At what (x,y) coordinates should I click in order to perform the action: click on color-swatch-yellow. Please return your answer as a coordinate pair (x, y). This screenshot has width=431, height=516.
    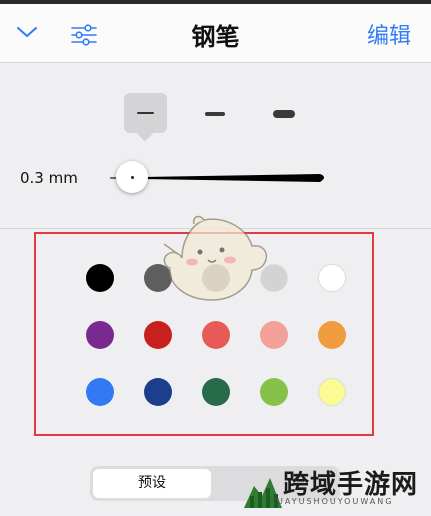
    Looking at the image, I should click on (332, 392).